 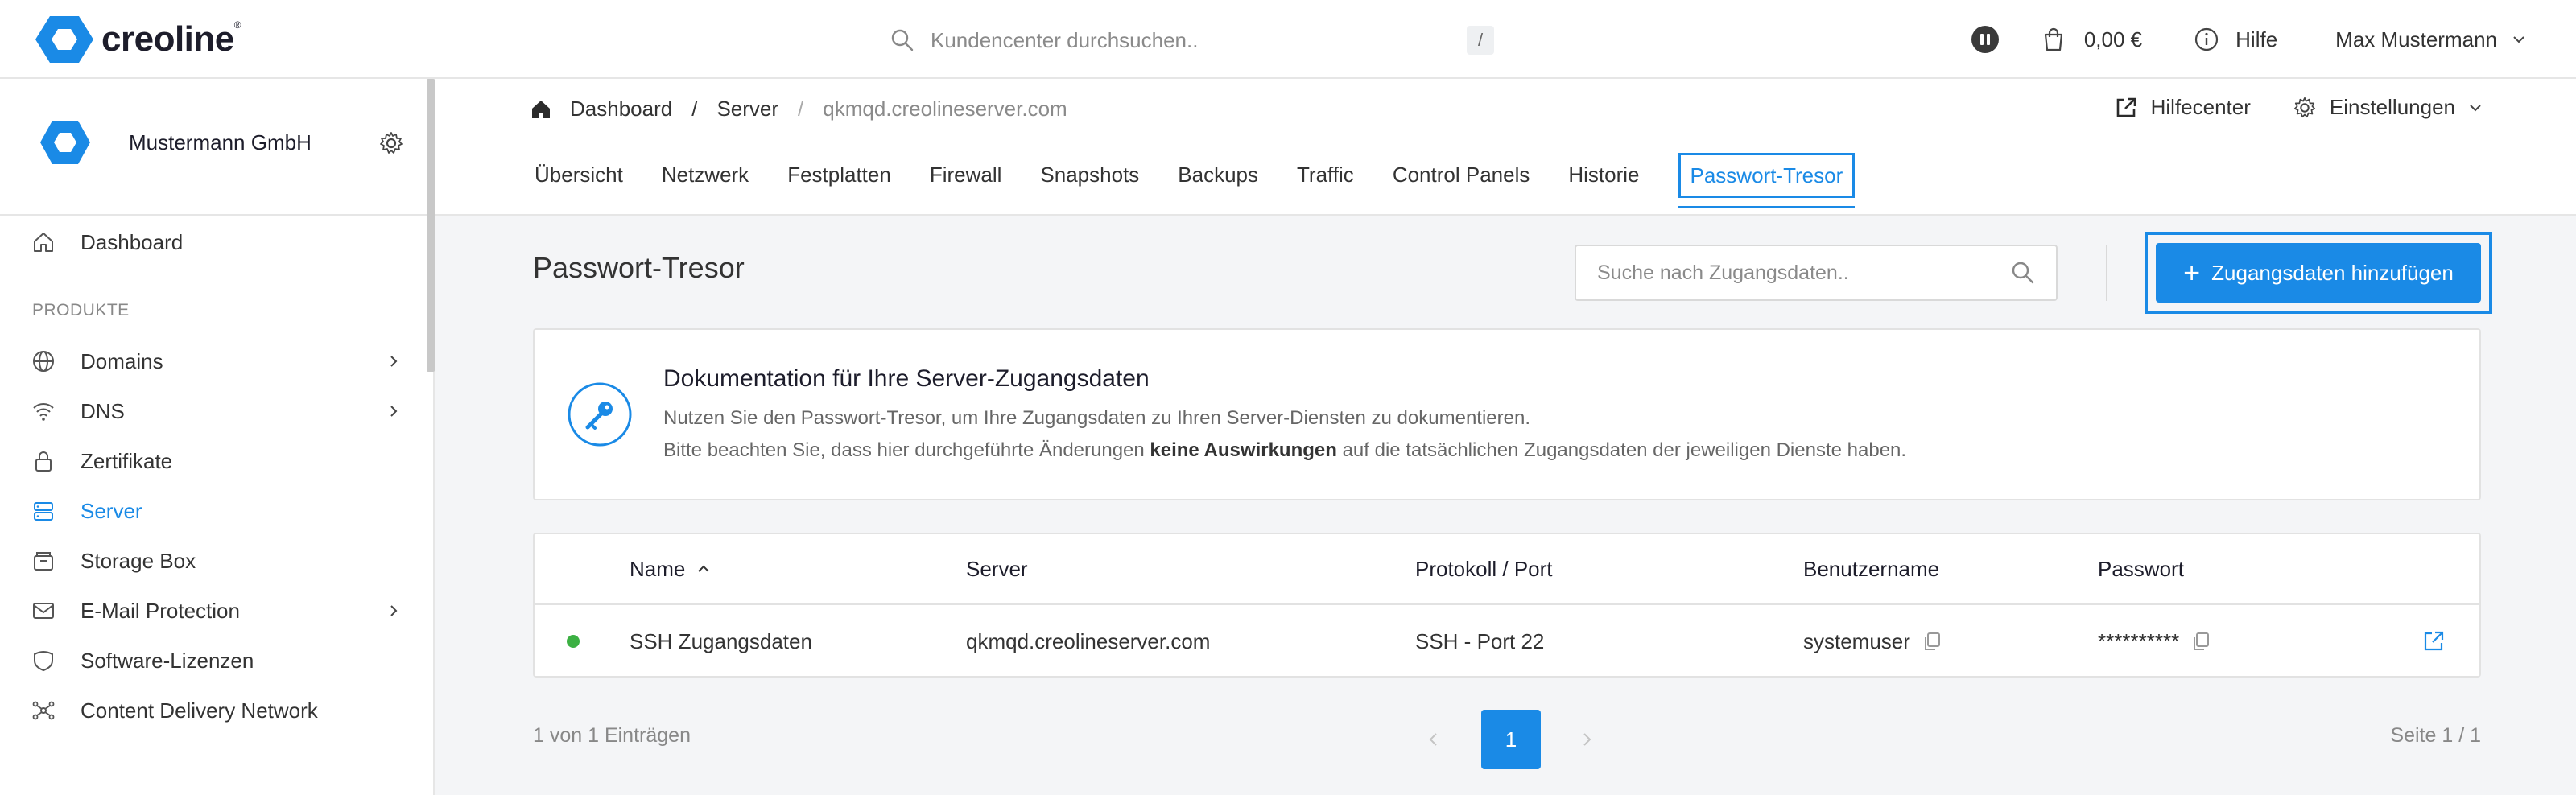 I want to click on global-search: Kundencenter durchsuchen.. /, so click(x=1192, y=40).